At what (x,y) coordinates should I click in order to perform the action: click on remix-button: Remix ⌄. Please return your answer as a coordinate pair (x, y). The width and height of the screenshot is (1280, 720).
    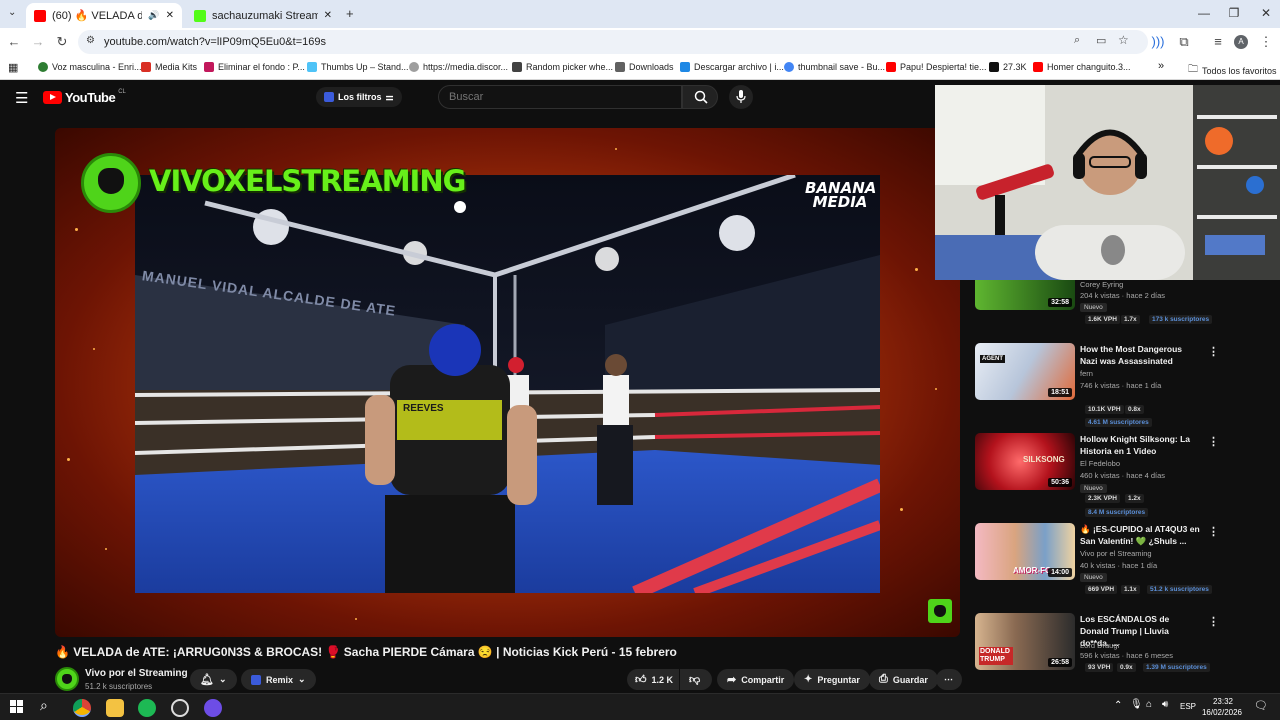
    Looking at the image, I should click on (278, 679).